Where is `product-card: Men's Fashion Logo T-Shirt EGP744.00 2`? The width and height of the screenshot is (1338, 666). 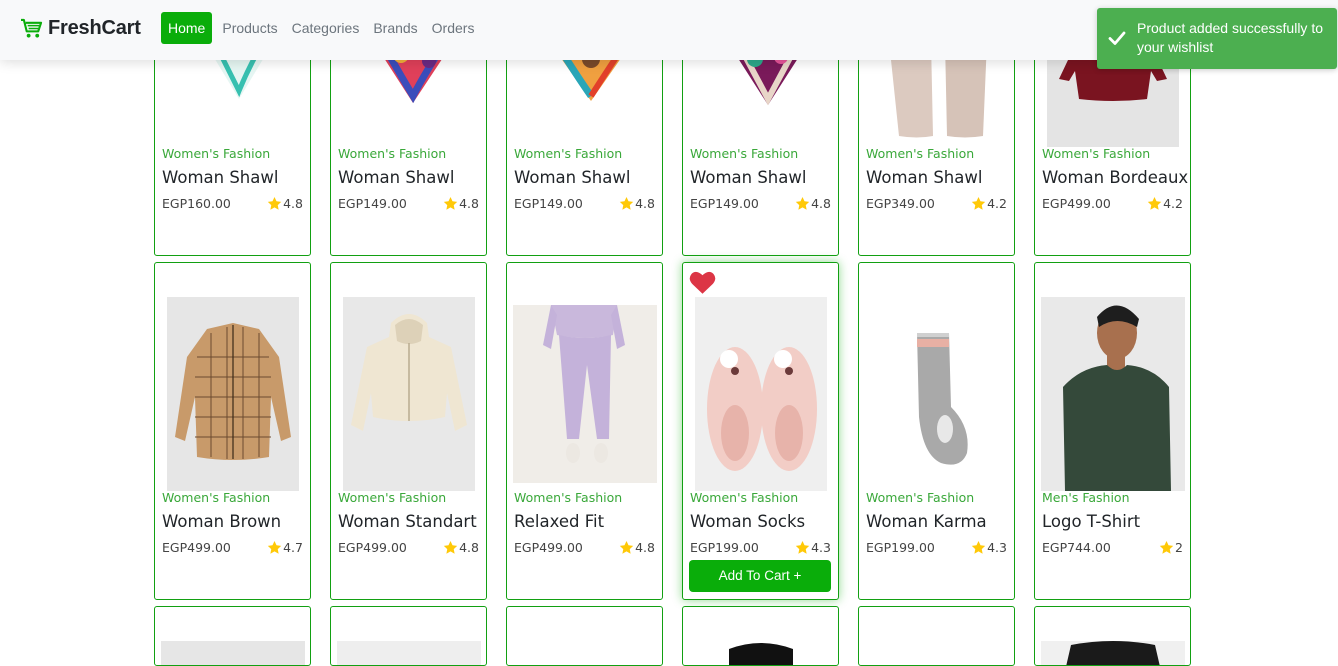
product-card: Men's Fashion Logo T-Shirt EGP744.00 2 is located at coordinates (1112, 431).